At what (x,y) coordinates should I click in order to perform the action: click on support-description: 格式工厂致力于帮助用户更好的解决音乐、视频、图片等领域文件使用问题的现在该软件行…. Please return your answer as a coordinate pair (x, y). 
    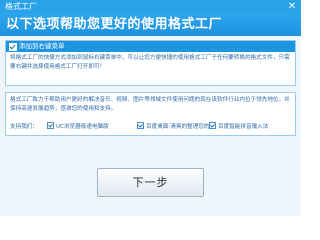
    Looking at the image, I should click on (150, 104).